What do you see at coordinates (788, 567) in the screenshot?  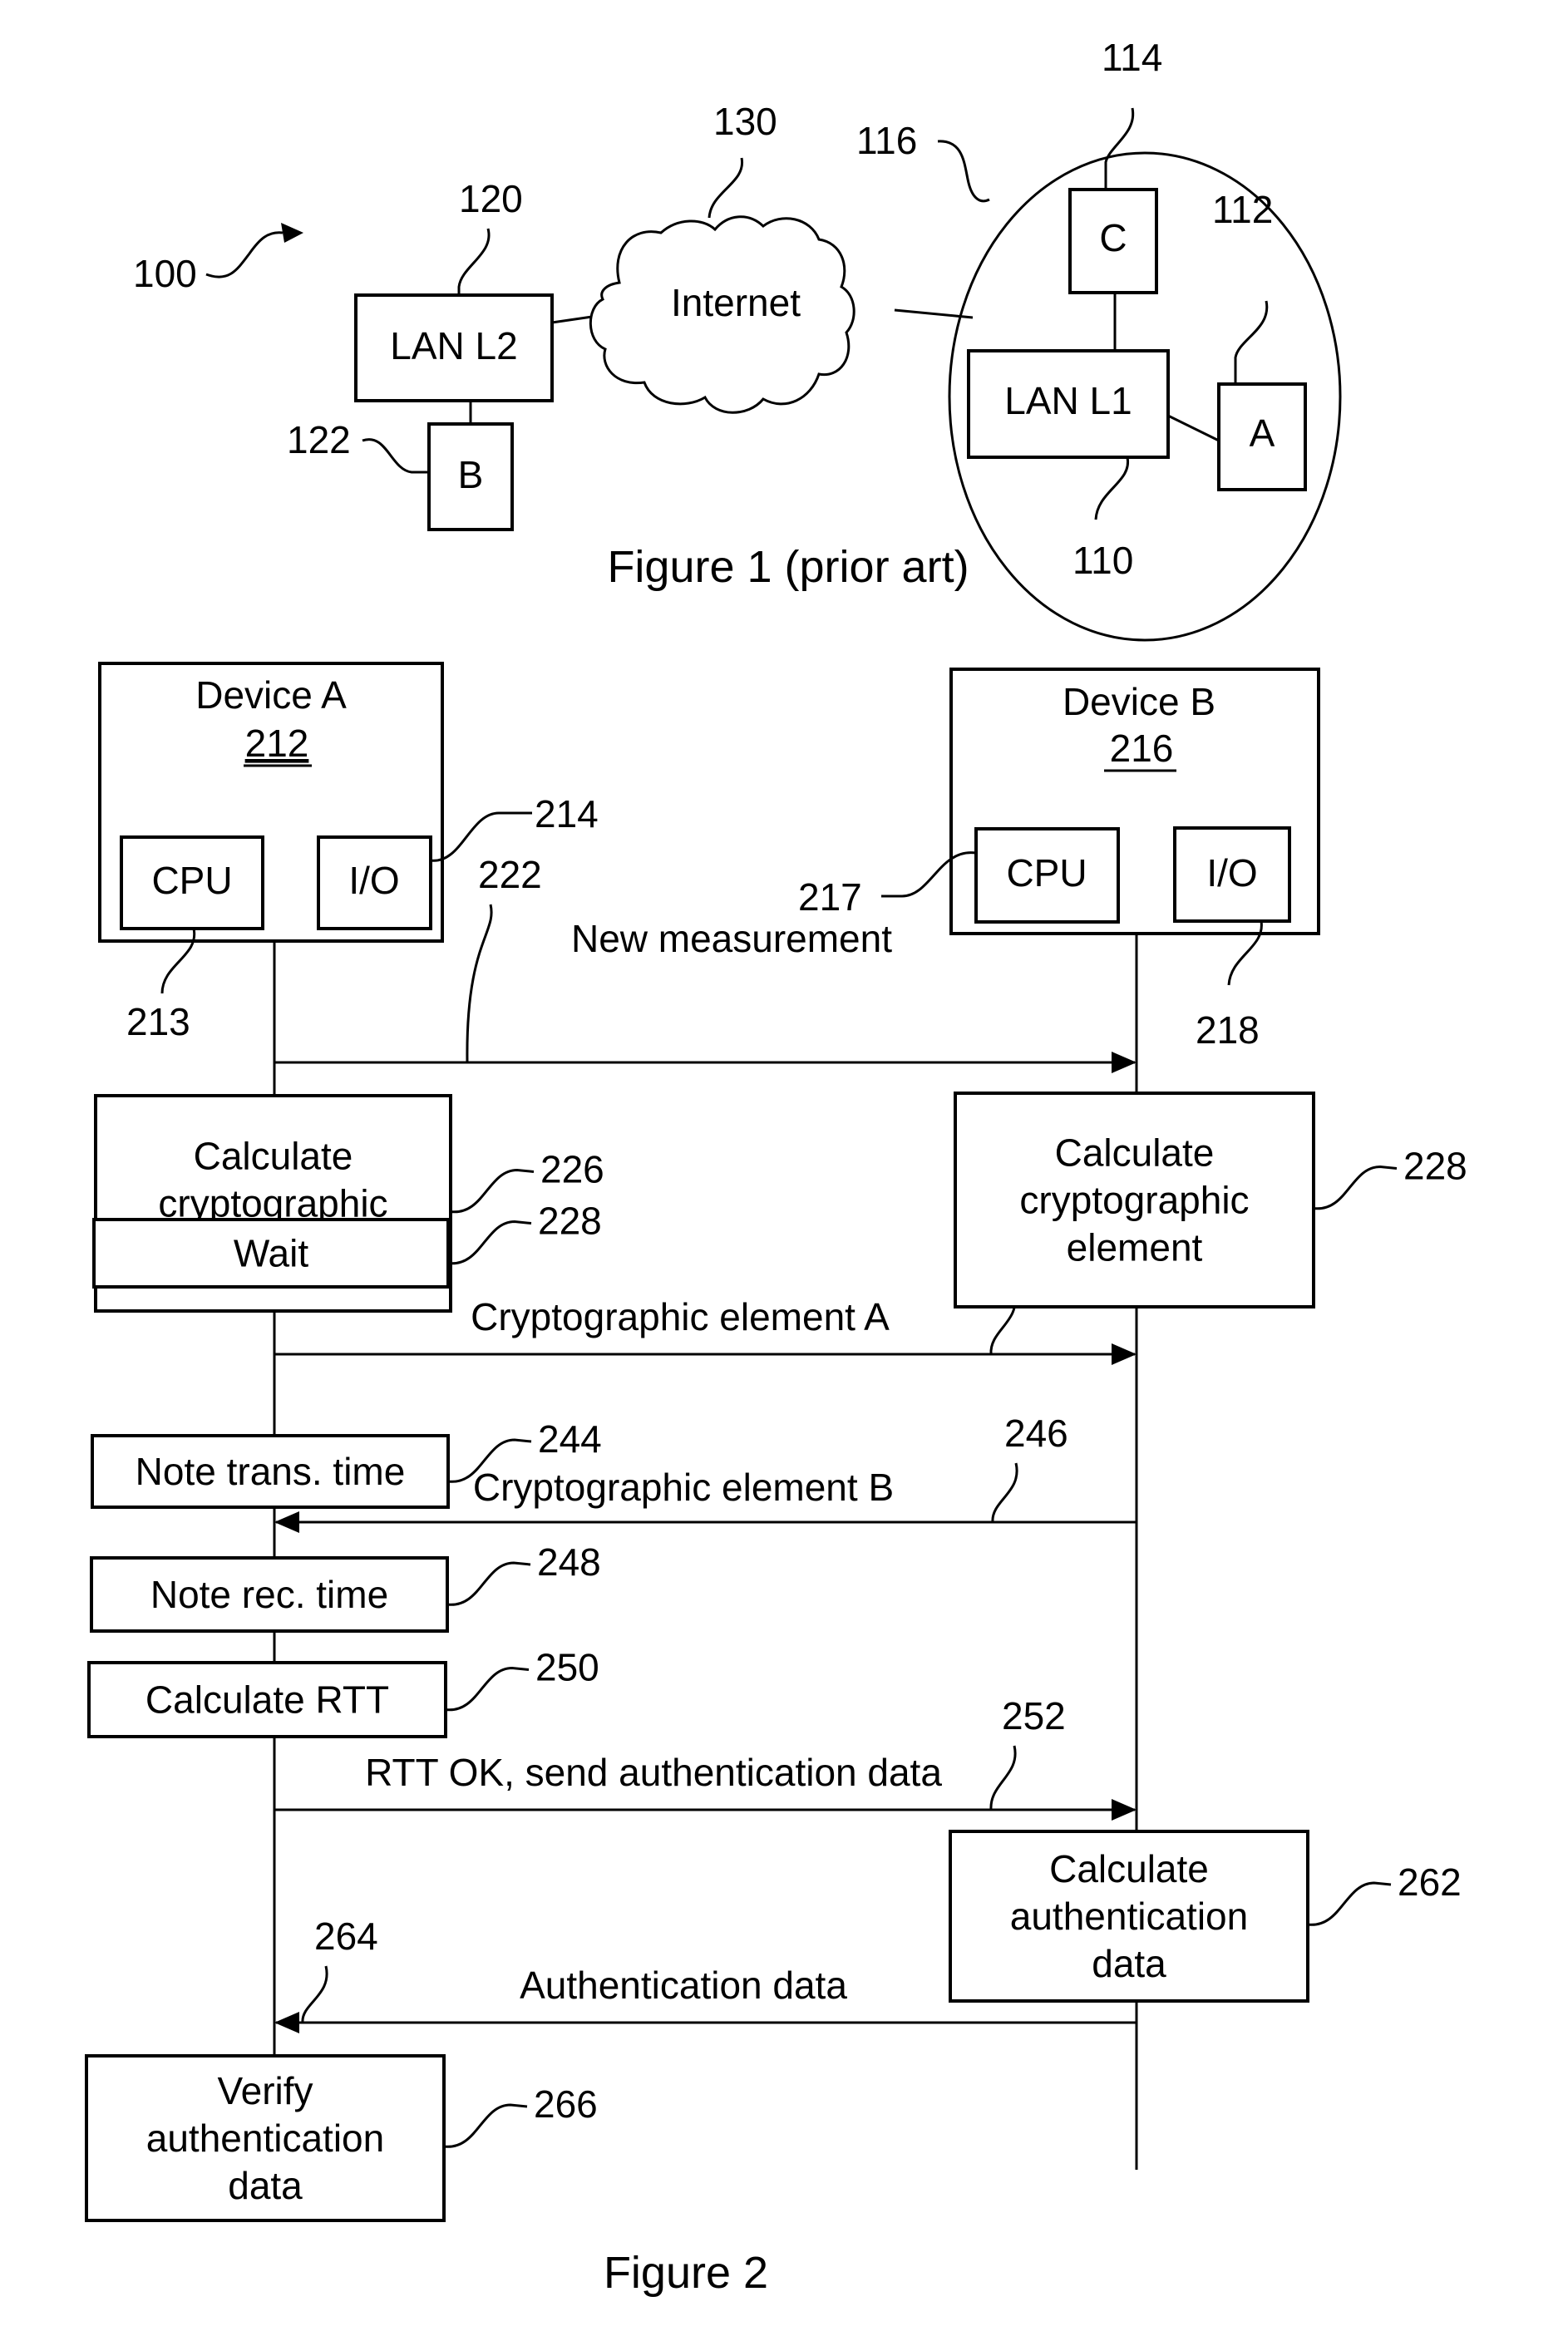 I see `figure-1-caption: Figure 1 (prior art)` at bounding box center [788, 567].